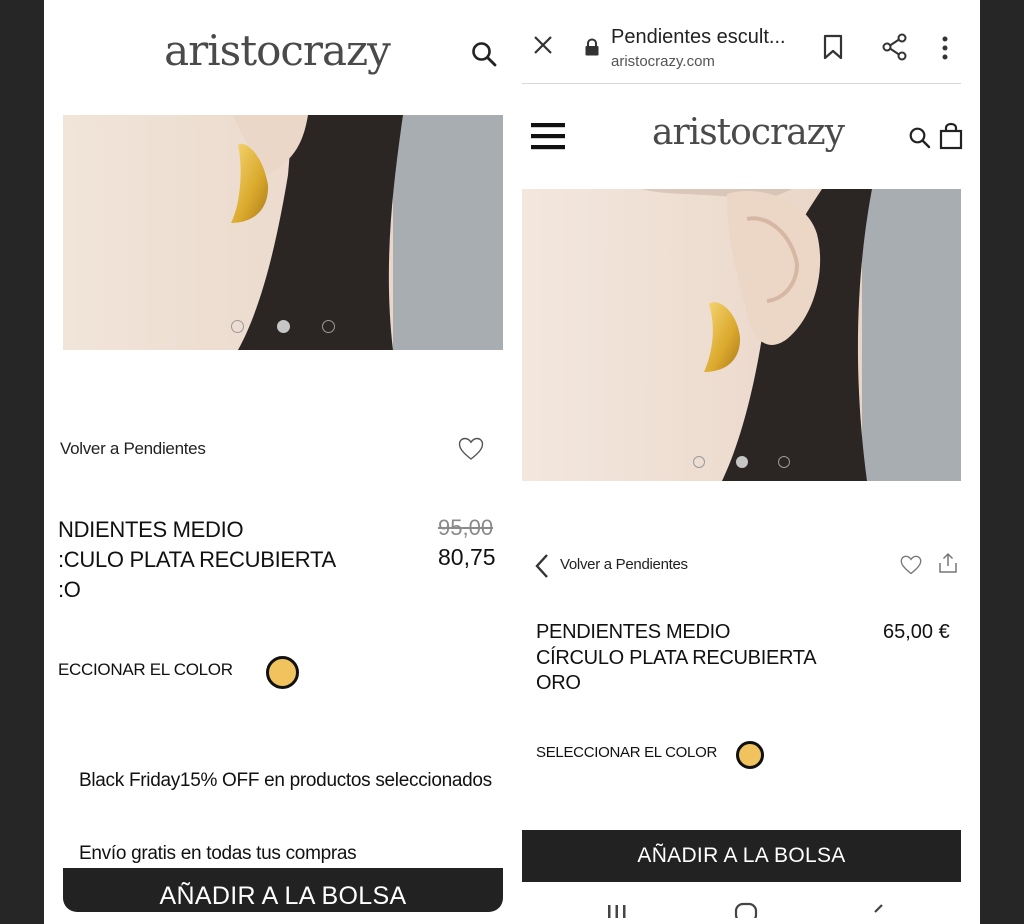  What do you see at coordinates (948, 563) in the screenshot?
I see `upload-icon` at bounding box center [948, 563].